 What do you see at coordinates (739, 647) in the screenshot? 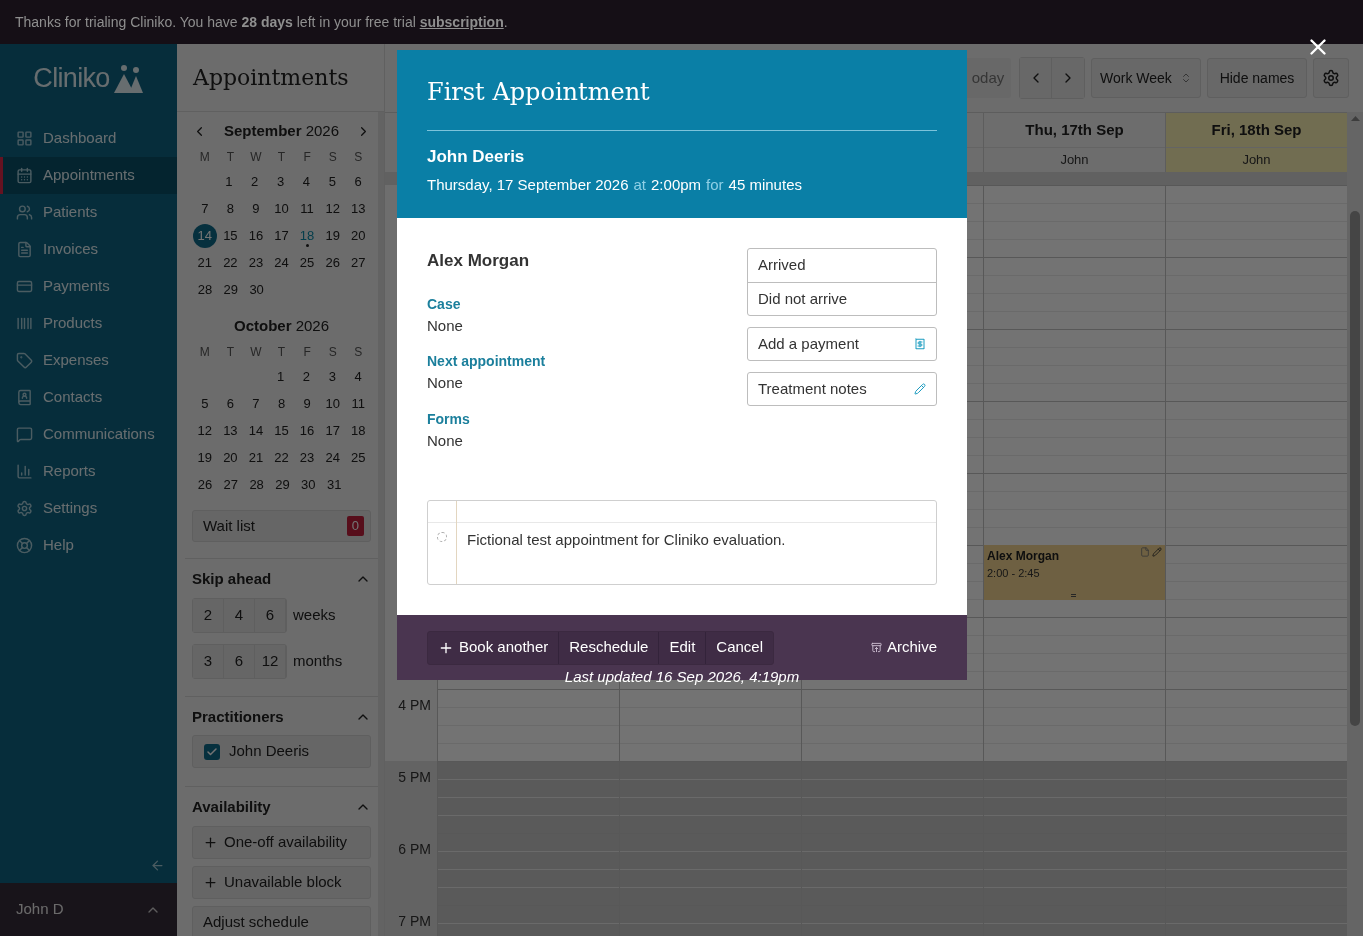
I see `footer-button: Cancel` at bounding box center [739, 647].